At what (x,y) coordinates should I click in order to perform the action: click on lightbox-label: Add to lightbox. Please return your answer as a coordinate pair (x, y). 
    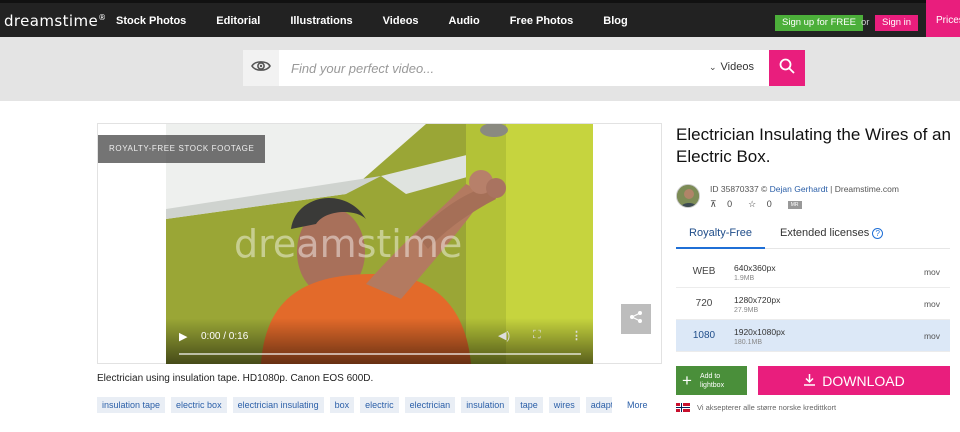
    Looking at the image, I should click on (712, 380).